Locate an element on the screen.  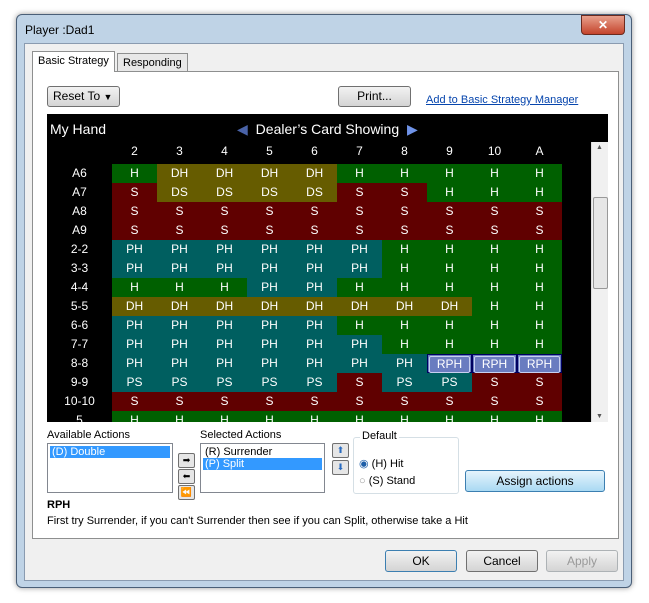
radio-checked-icon: ◉ is located at coordinates (364, 464).